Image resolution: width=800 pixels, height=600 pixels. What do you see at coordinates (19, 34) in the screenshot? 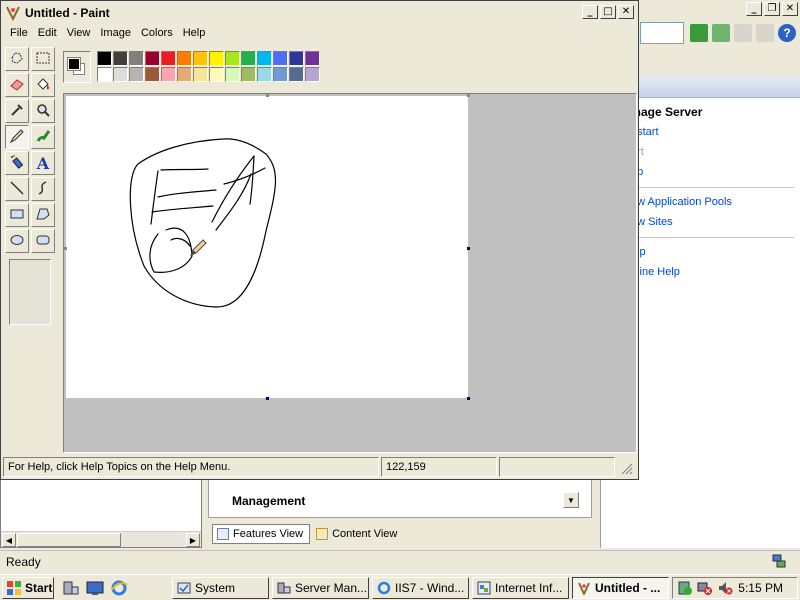
I see `menu-file: File` at bounding box center [19, 34].